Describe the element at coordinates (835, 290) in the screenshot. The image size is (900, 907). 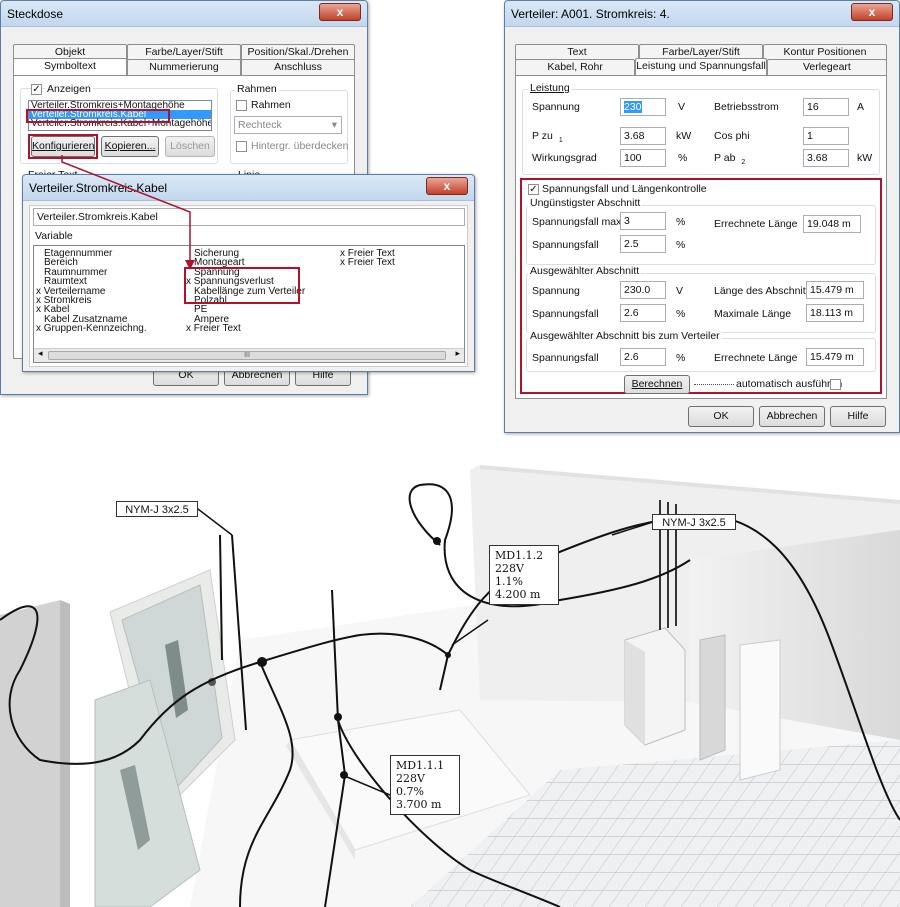
I see `laenge-field: 15.479 m` at that location.